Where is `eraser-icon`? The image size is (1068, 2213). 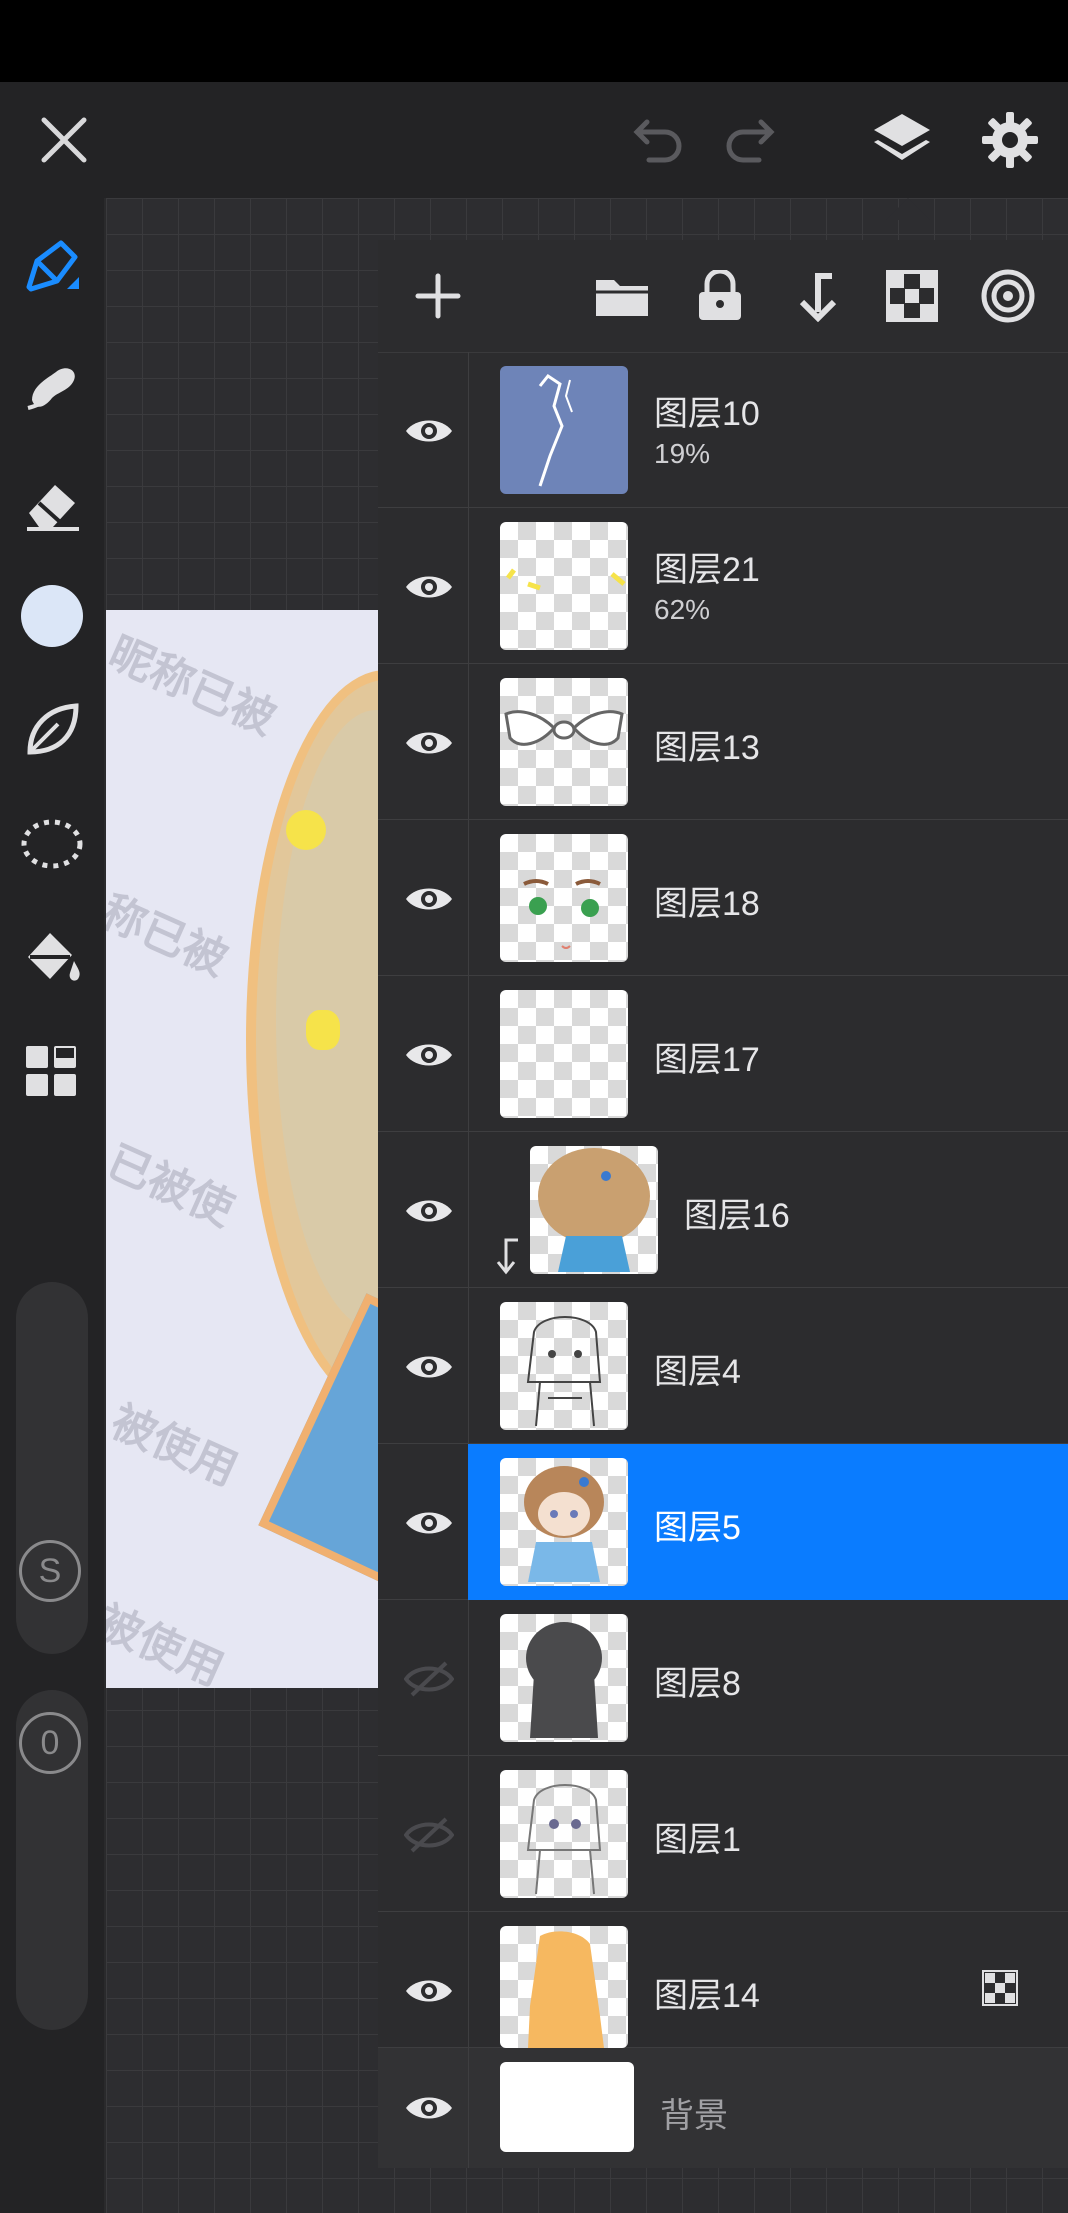 eraser-icon is located at coordinates (52, 504).